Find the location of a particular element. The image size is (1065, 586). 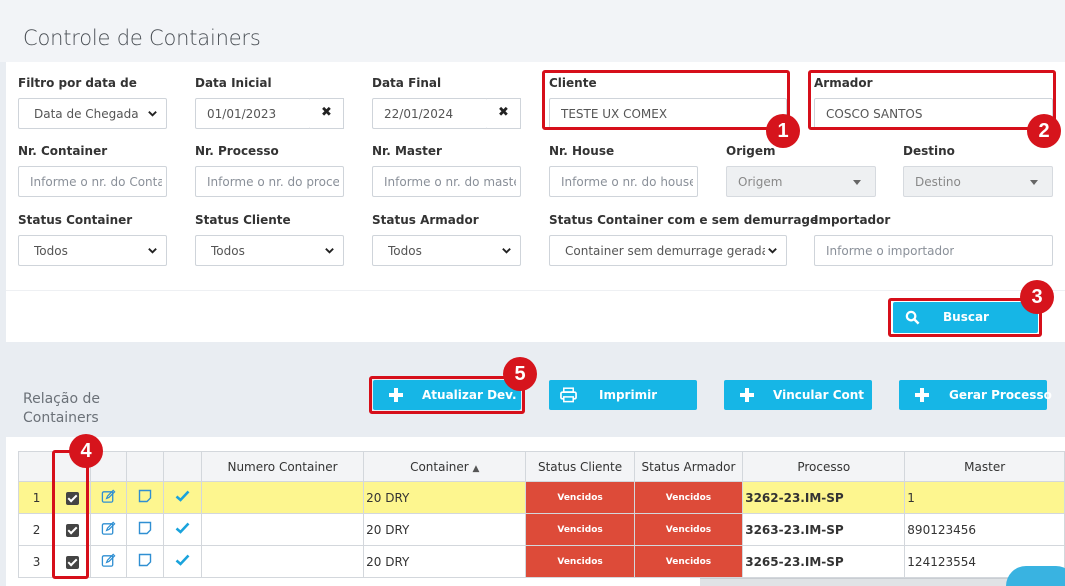

header-note is located at coordinates (145, 466).